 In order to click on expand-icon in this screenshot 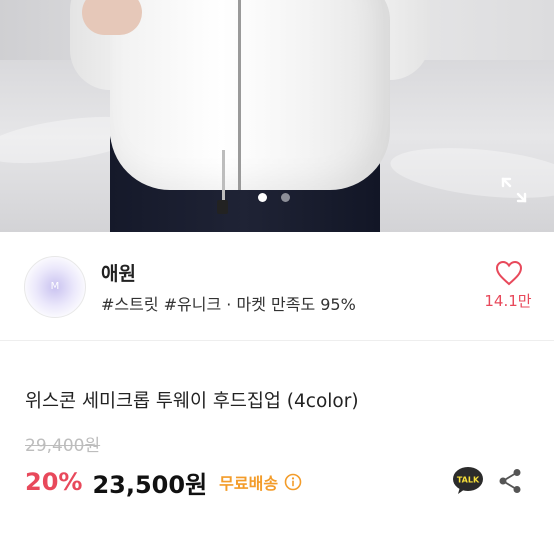, I will do `click(514, 190)`.